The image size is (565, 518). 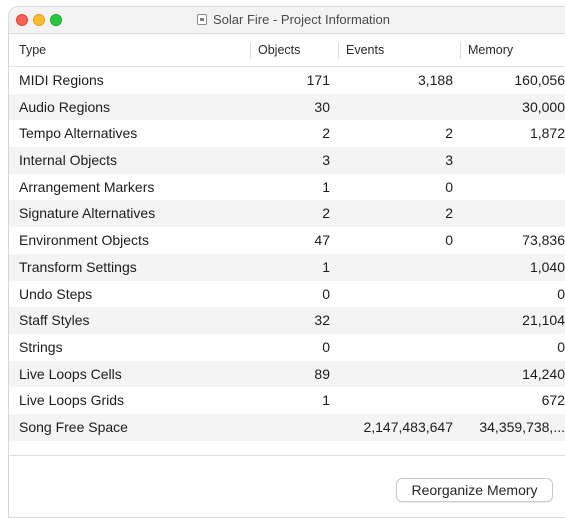 What do you see at coordinates (287, 133) in the screenshot?
I see `table-row: Tempo Alternatives 2 2 1,872` at bounding box center [287, 133].